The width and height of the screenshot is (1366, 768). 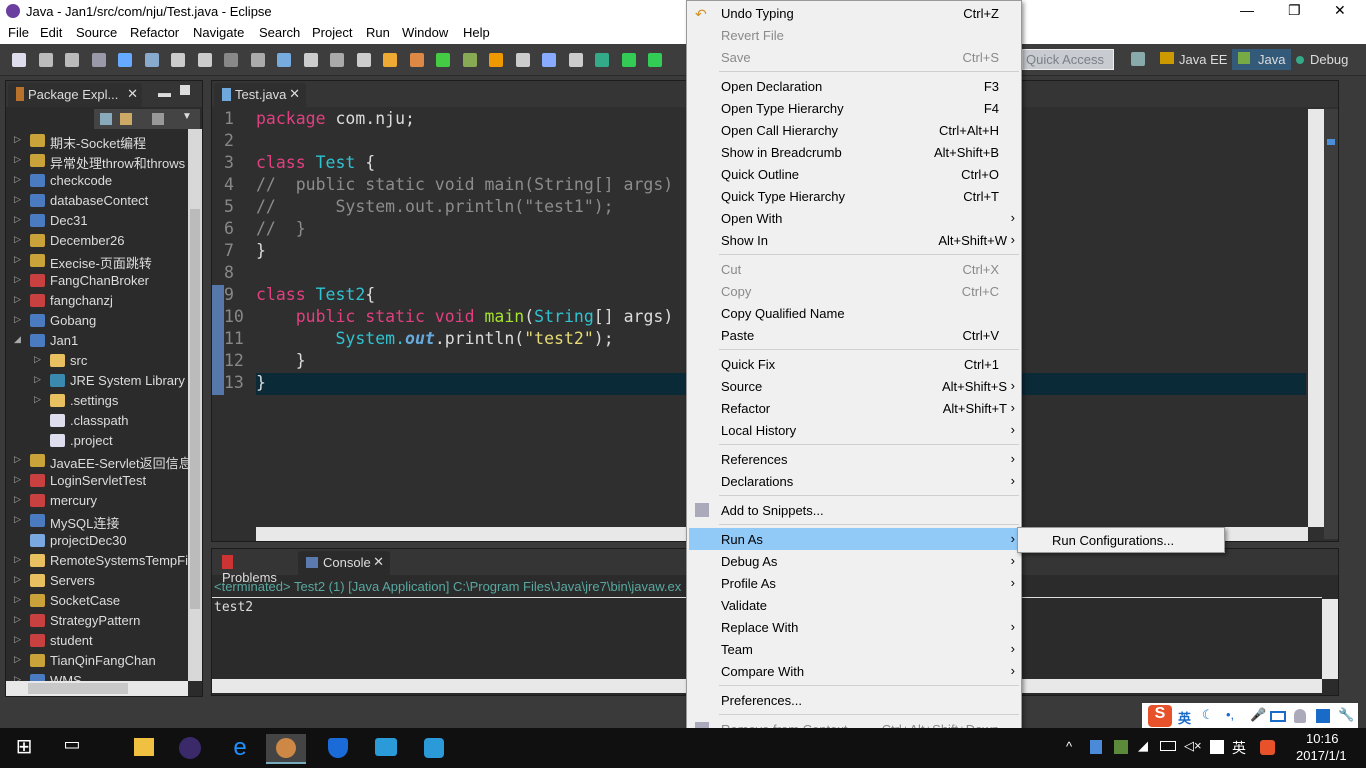 I want to click on usb-icon, so click(x=1096, y=747).